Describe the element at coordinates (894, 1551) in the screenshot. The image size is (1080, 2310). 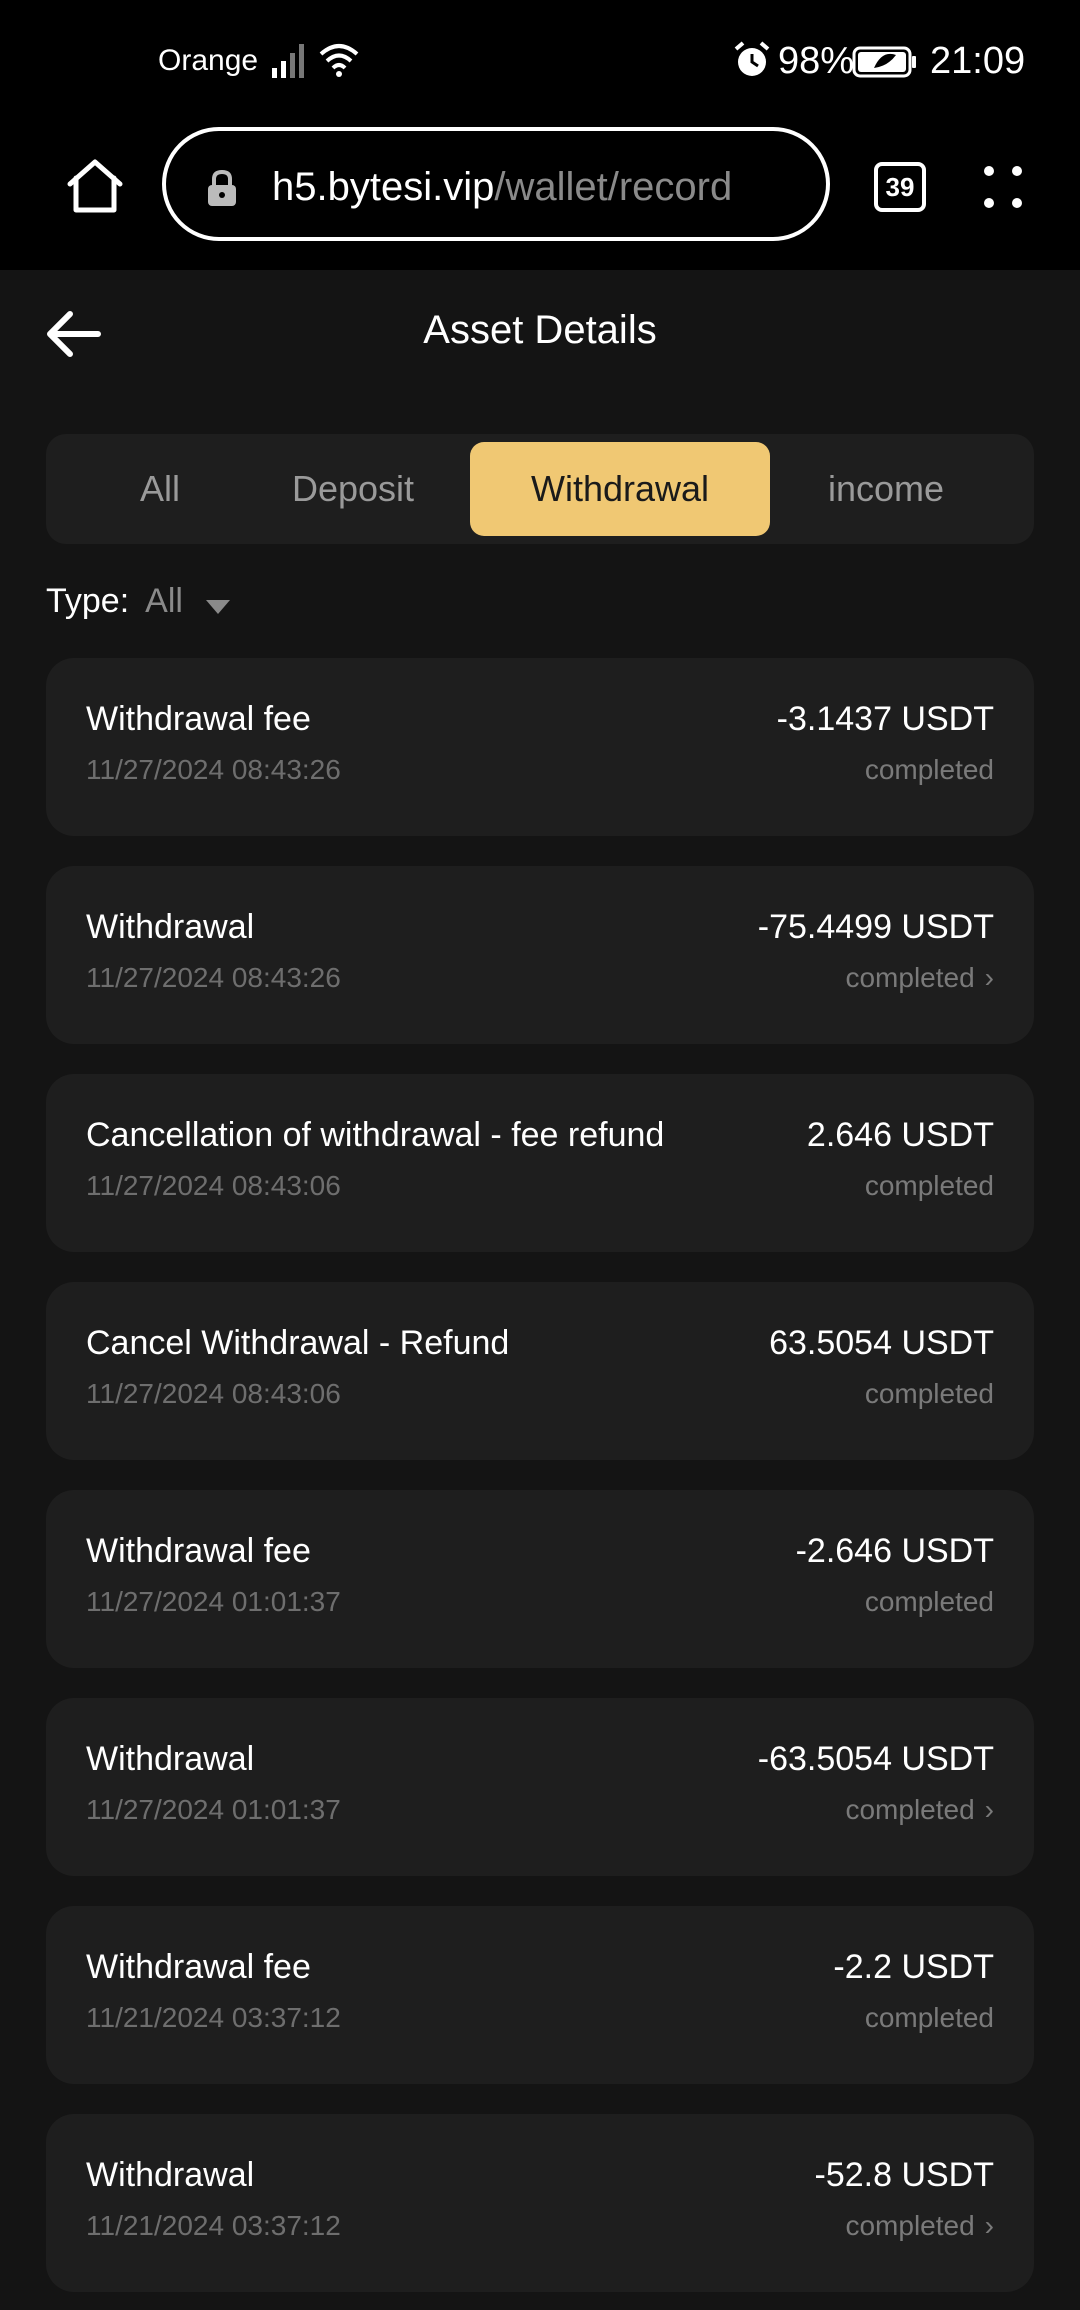
I see `record-amount: -2.646 USDT` at that location.